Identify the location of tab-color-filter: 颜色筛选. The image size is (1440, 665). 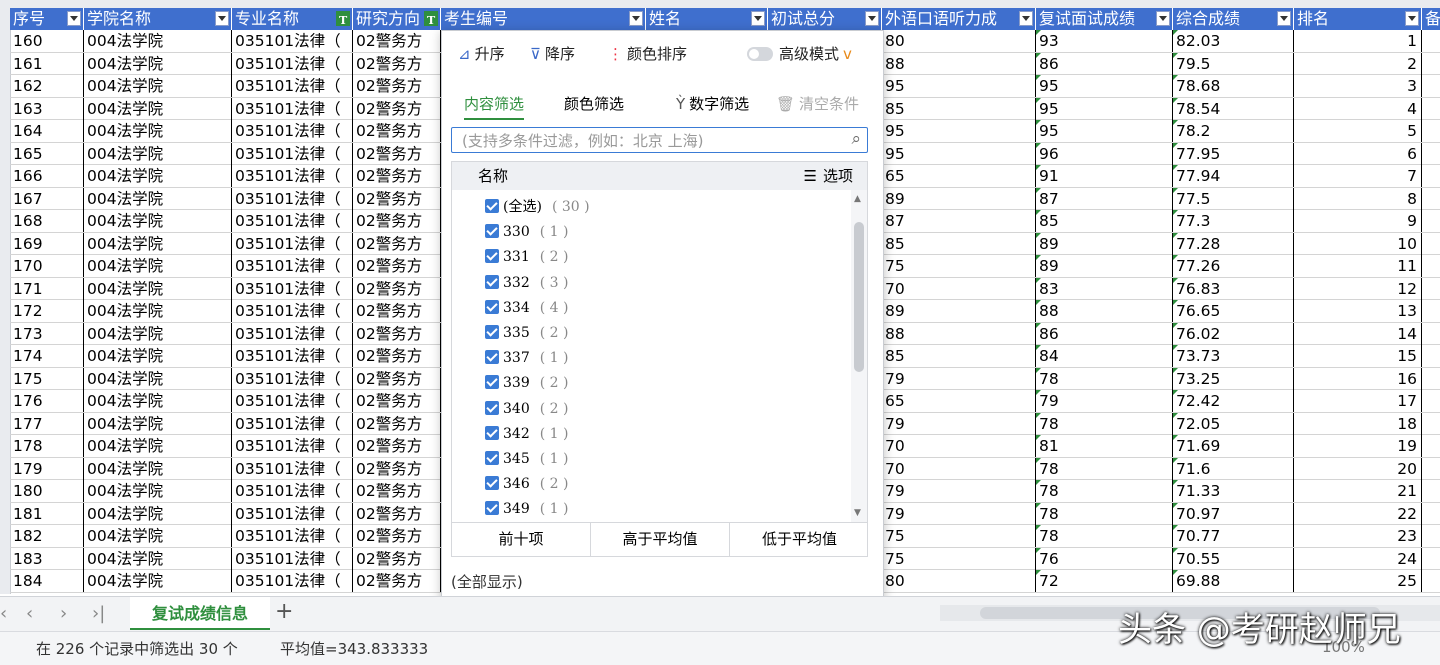
(594, 103).